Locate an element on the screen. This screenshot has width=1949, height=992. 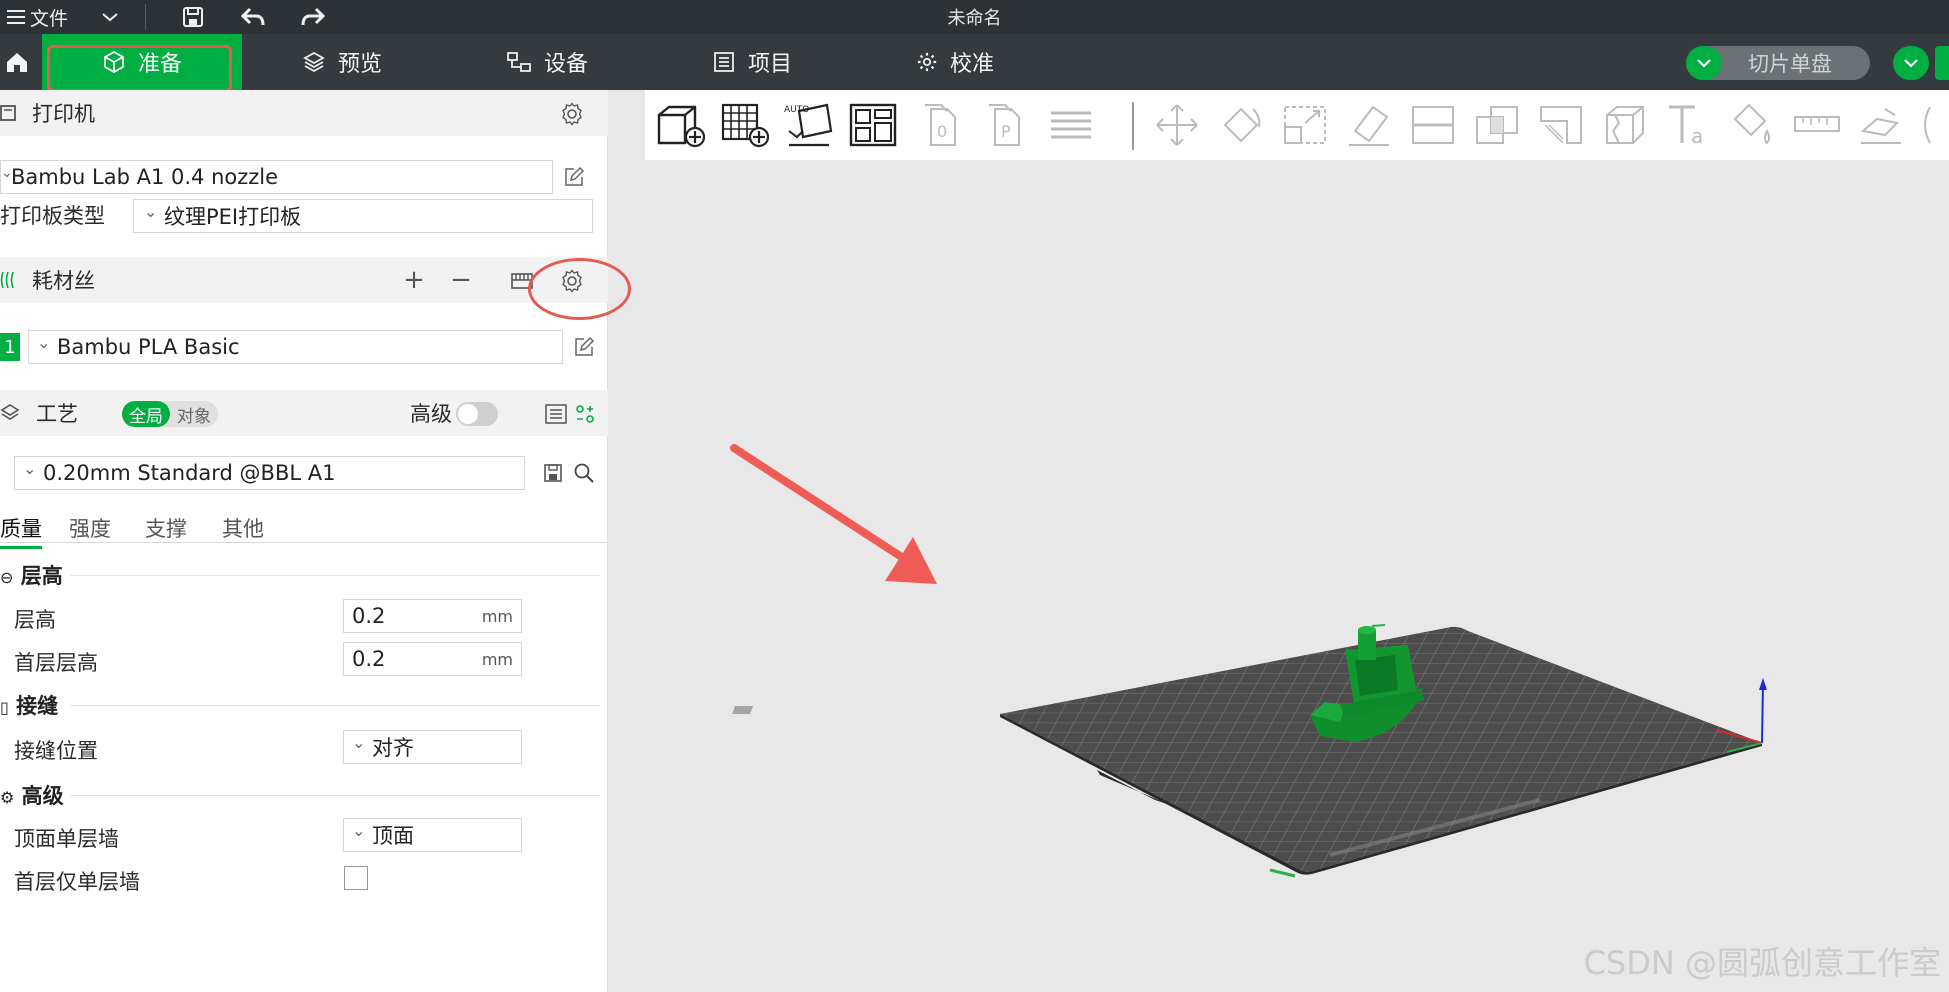
build-plate is located at coordinates (1247, 750).